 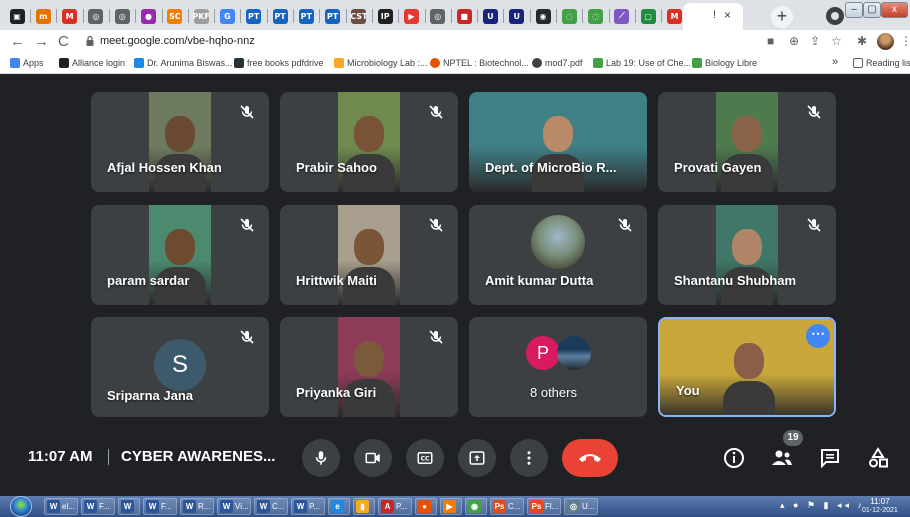 What do you see at coordinates (180, 367) in the screenshot?
I see `participant-tile-sriparna-jana: S Sriparna Jana` at bounding box center [180, 367].